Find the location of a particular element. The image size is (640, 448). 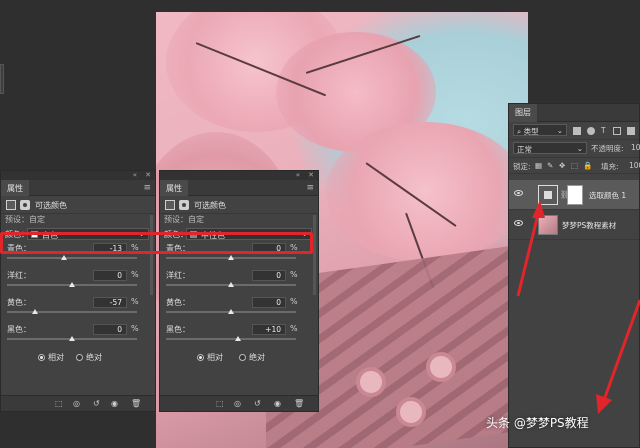

annotation-arrows is located at coordinates (578, 307).